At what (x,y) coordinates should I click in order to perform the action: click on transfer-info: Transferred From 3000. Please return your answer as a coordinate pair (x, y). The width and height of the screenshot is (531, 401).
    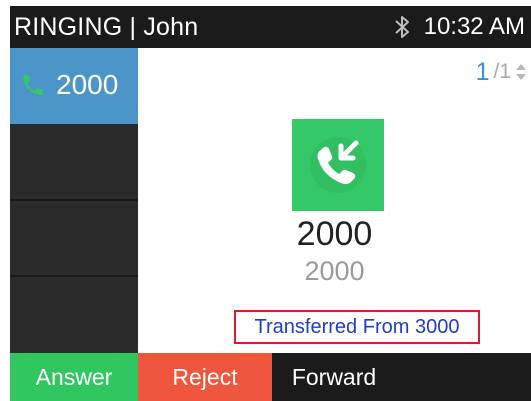
    Looking at the image, I should click on (357, 326).